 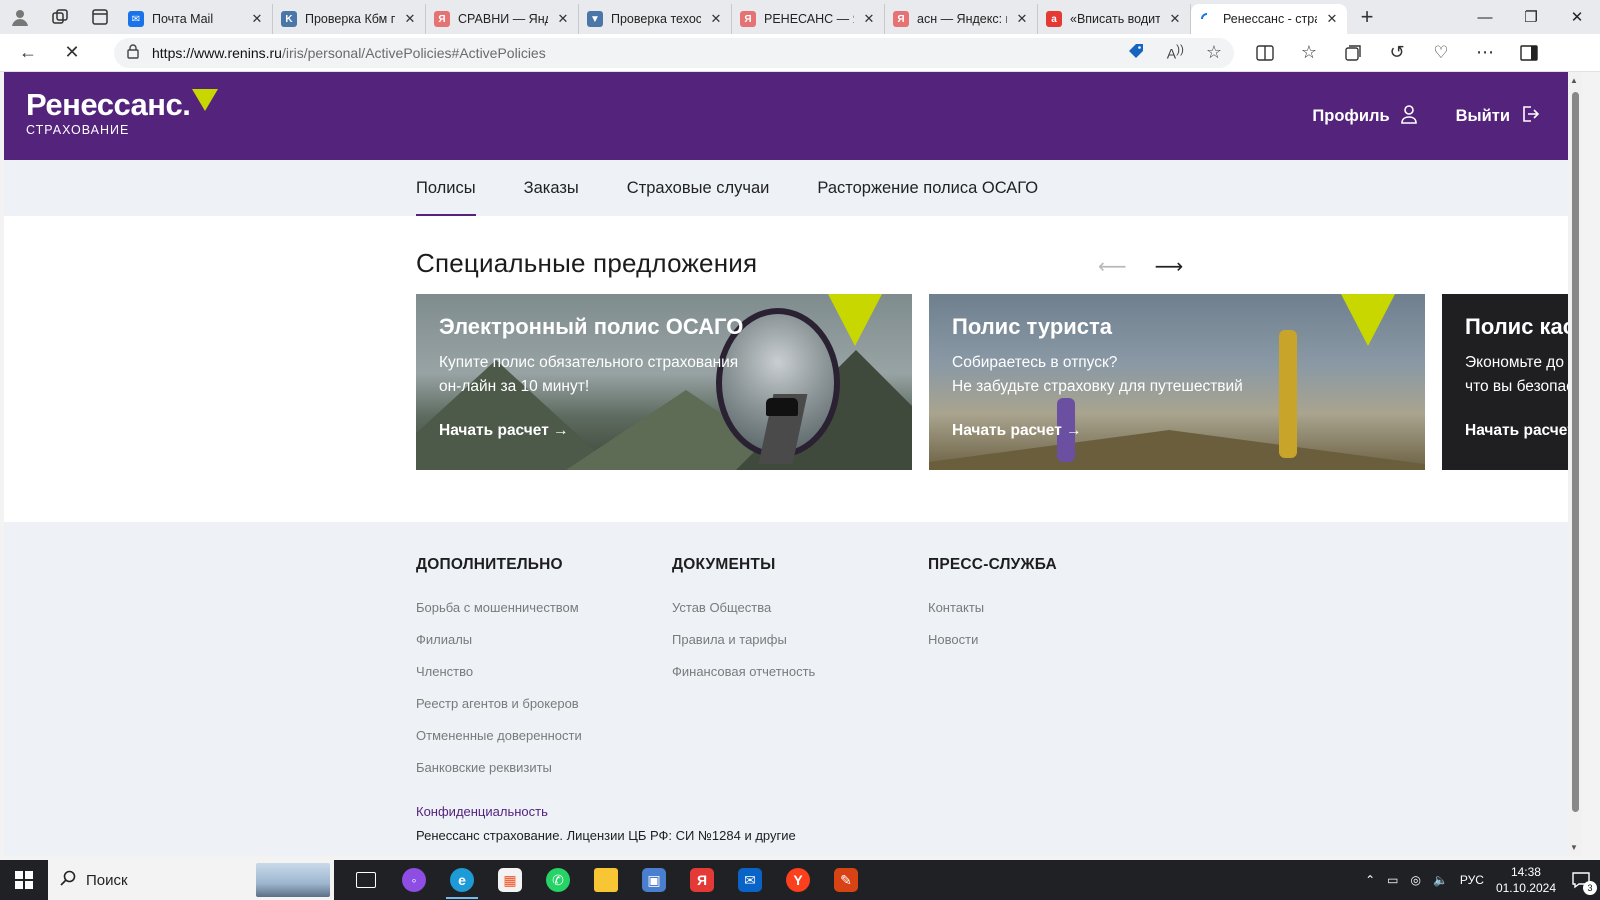 I want to click on browser-essentials-icon: ♡, so click(x=1441, y=53).